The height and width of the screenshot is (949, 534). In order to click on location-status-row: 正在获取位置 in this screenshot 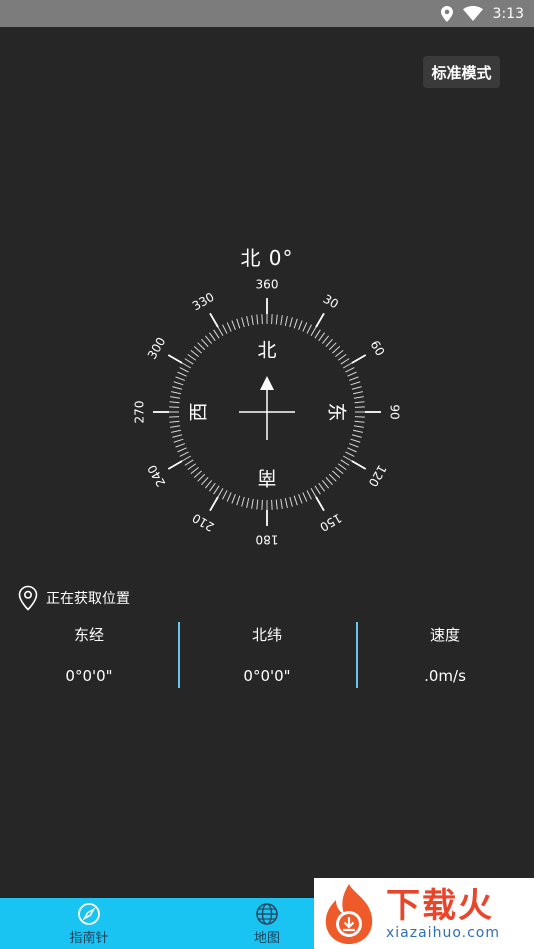, I will do `click(74, 598)`.